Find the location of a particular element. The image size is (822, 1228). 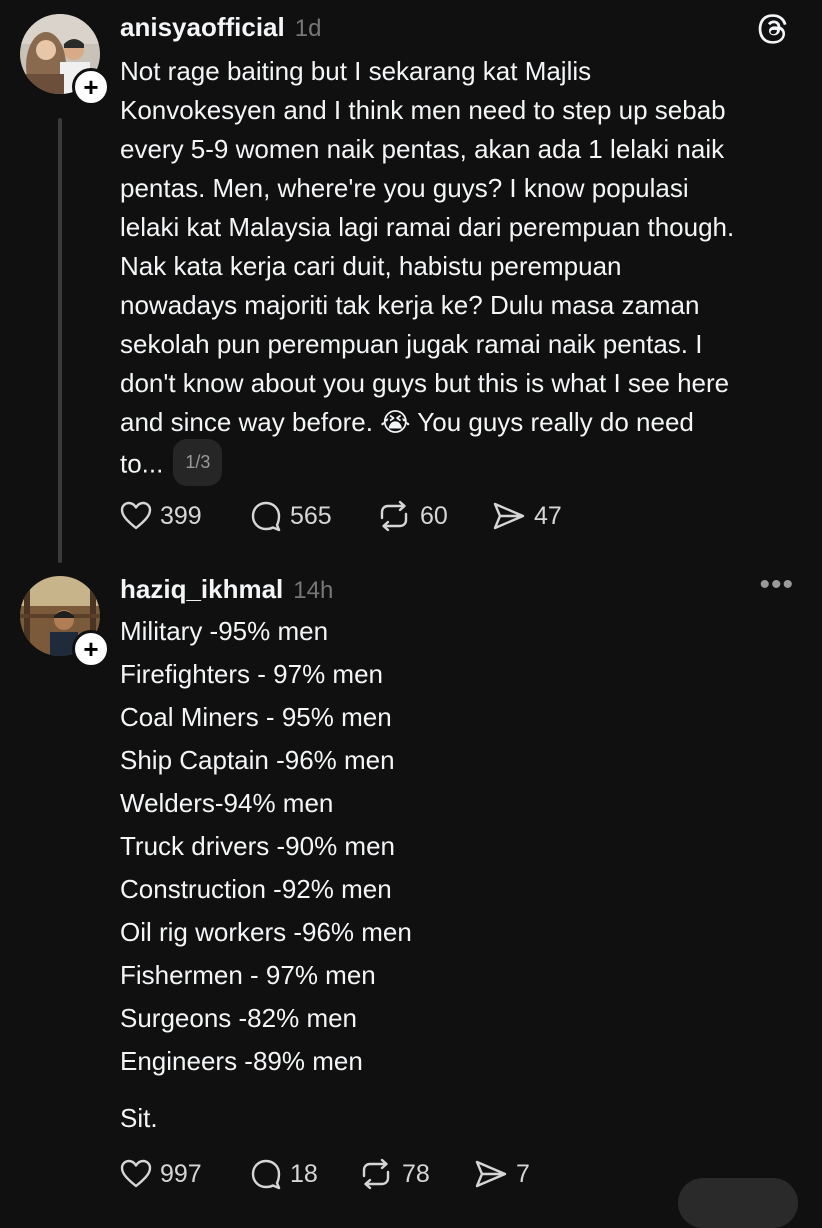

reply-count: 565 is located at coordinates (311, 515).